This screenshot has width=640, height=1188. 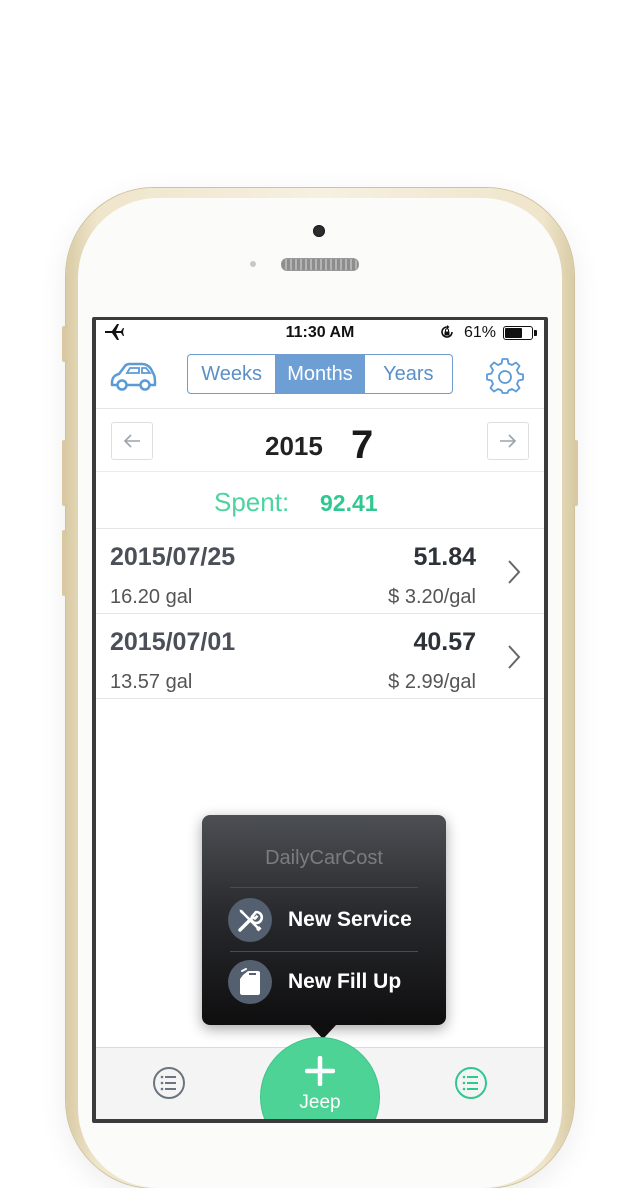 What do you see at coordinates (320, 333) in the screenshot?
I see `status-bar: 11:30 AM 61%` at bounding box center [320, 333].